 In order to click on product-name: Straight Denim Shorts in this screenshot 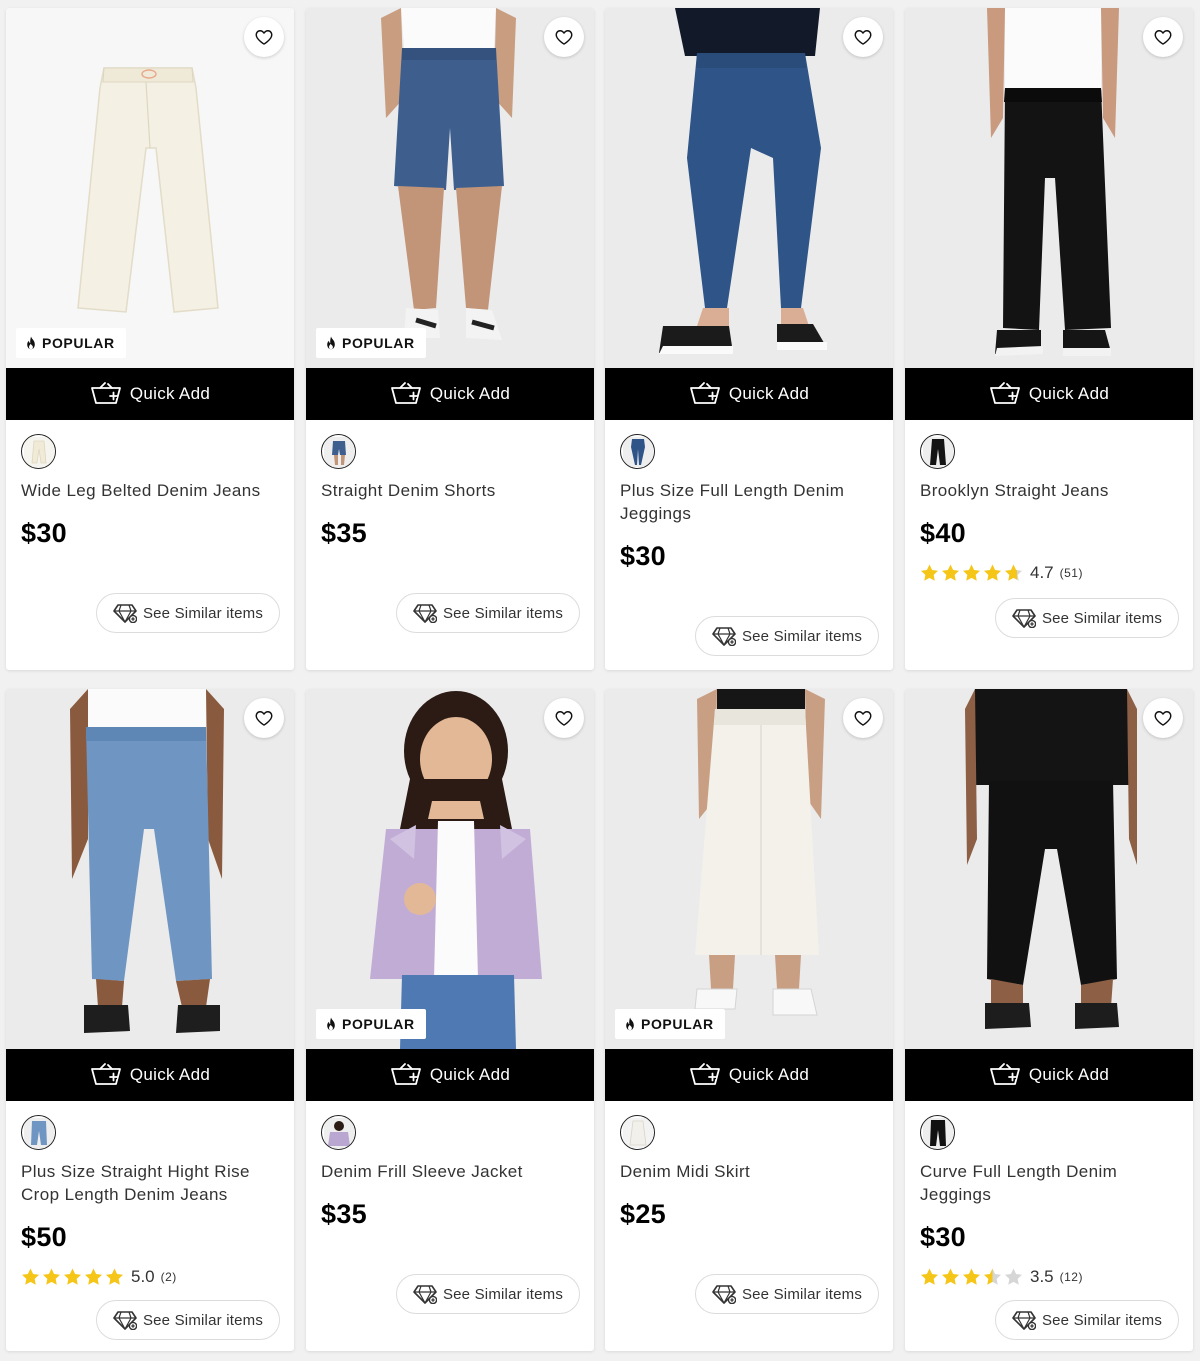, I will do `click(451, 490)`.